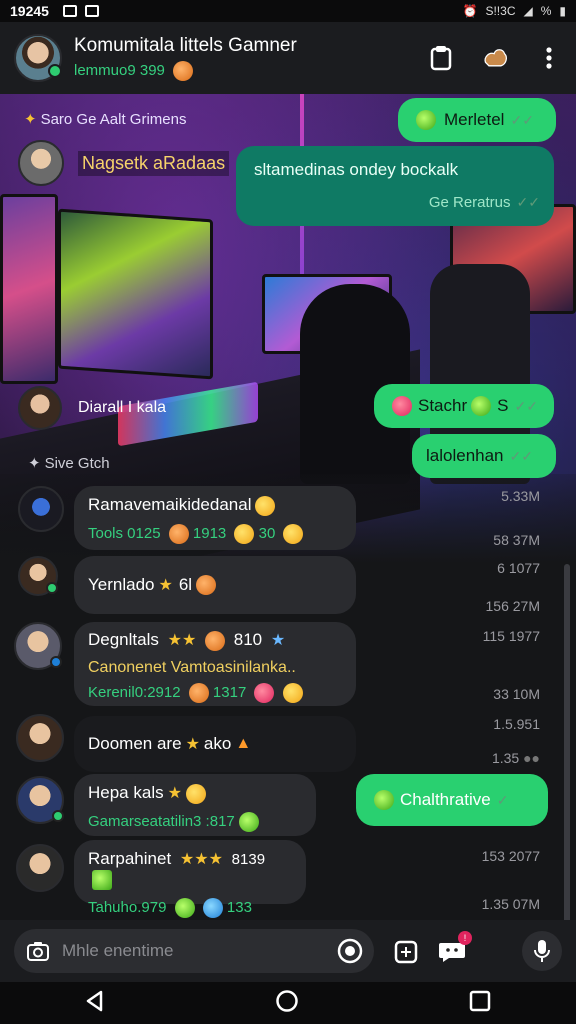  I want to click on microphone-icon, so click(542, 951).